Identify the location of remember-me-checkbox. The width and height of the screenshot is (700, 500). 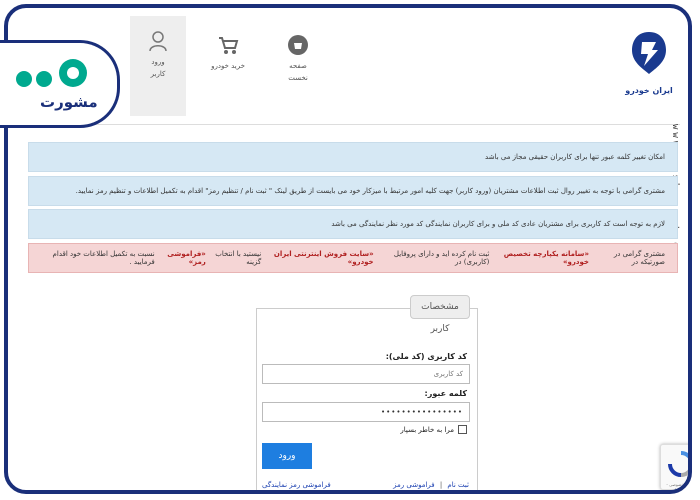
(462, 429).